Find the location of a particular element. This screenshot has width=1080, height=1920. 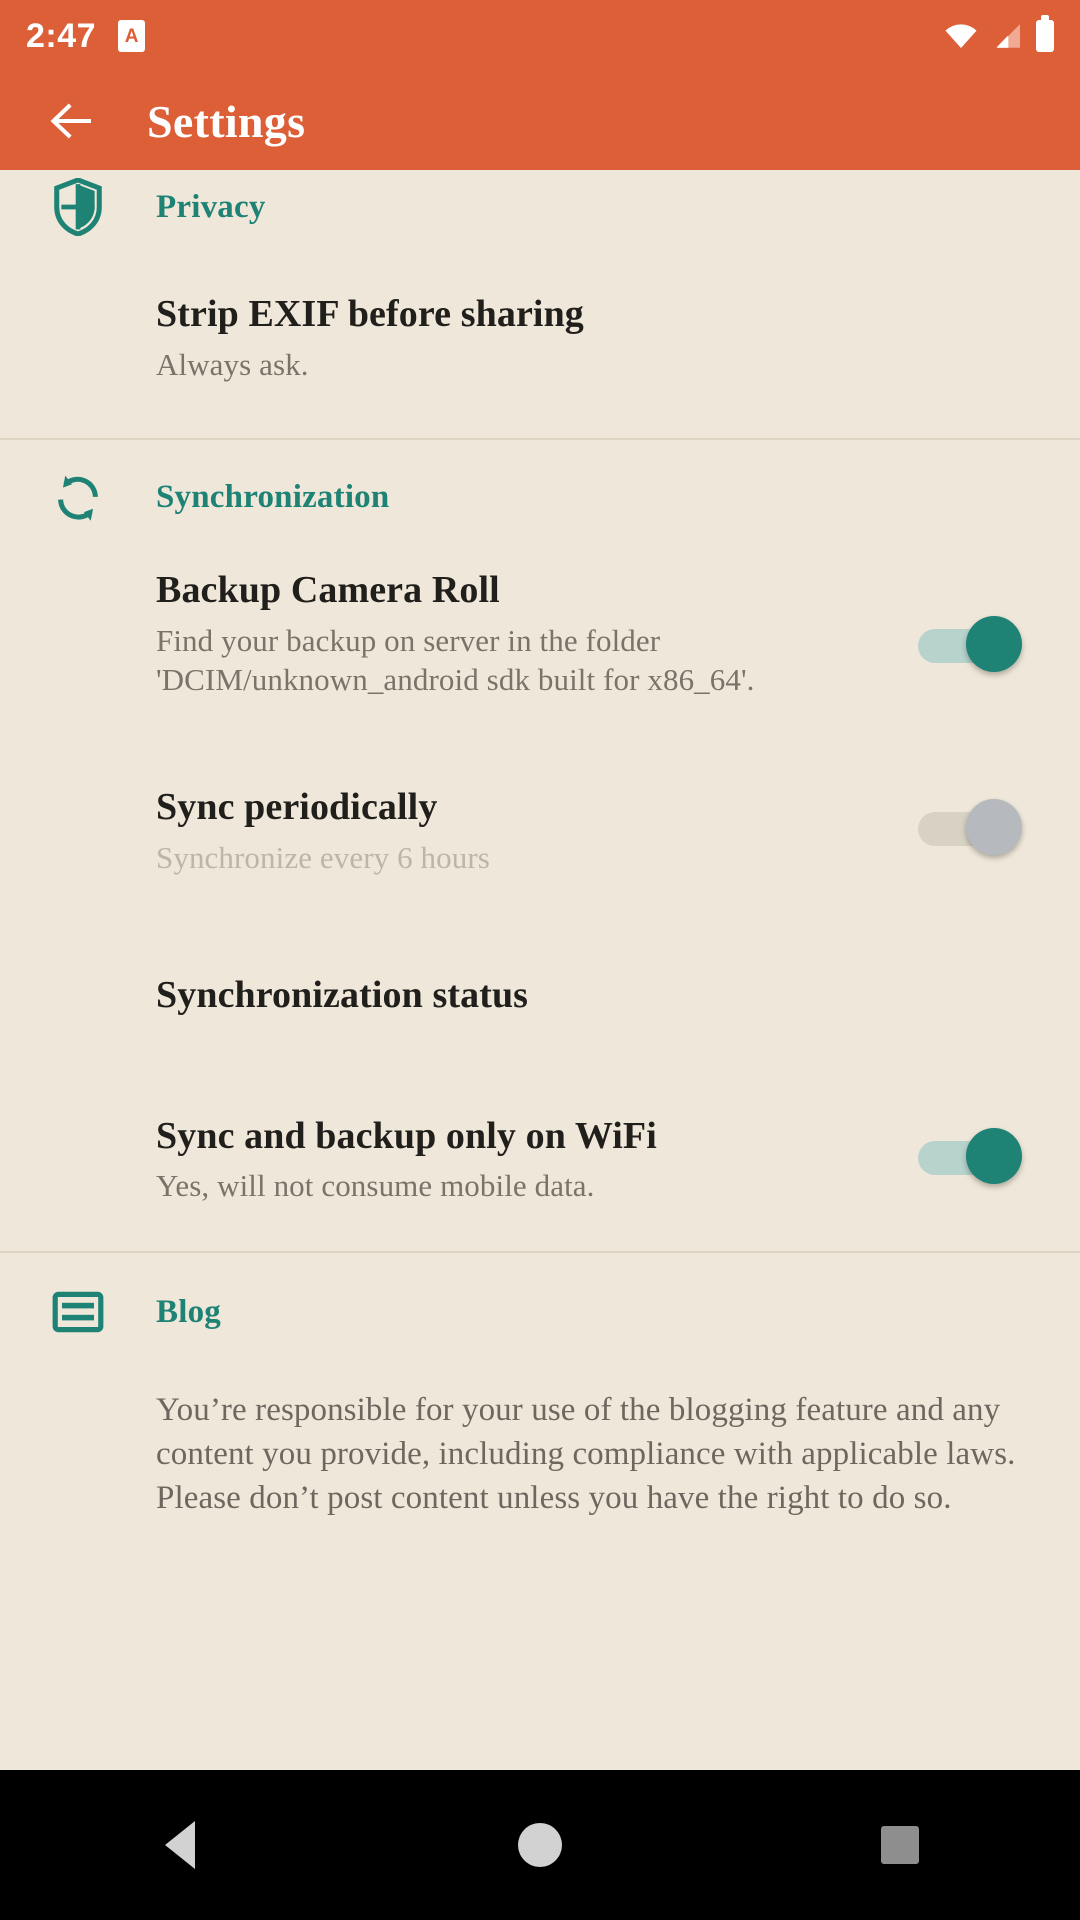

status-bar-indicators is located at coordinates (999, 33).